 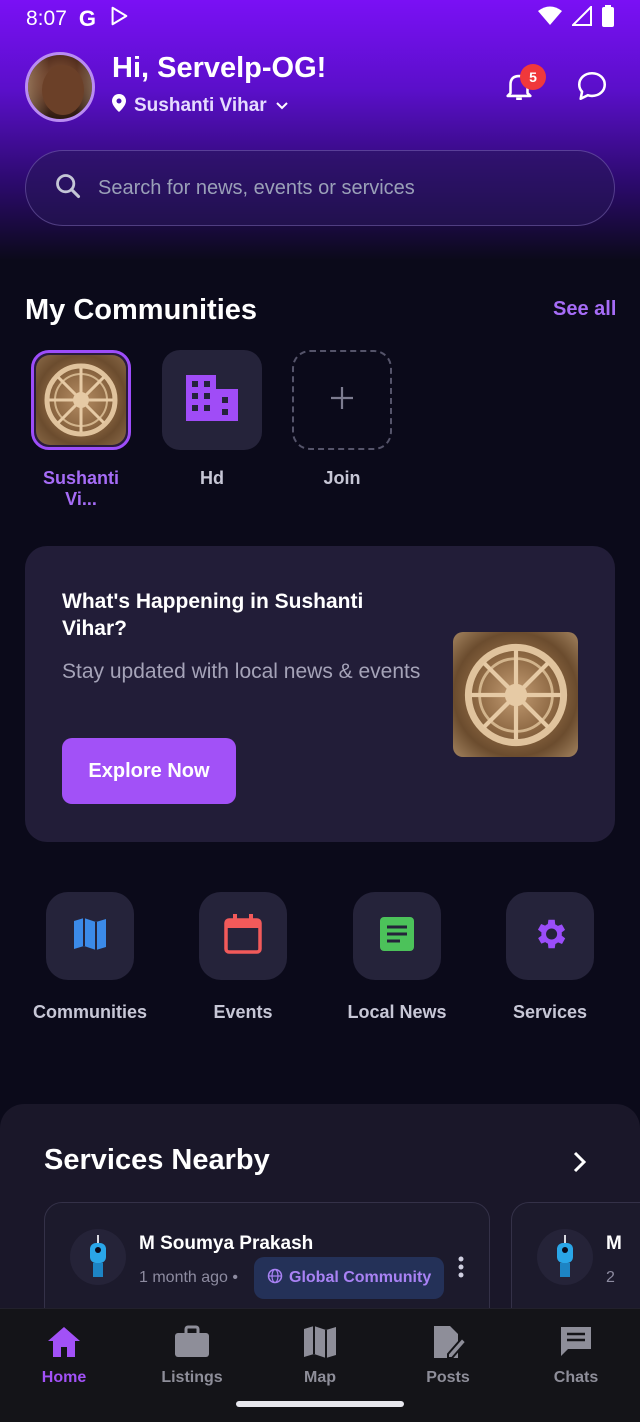 I want to click on location-pin-icon, so click(x=119, y=106).